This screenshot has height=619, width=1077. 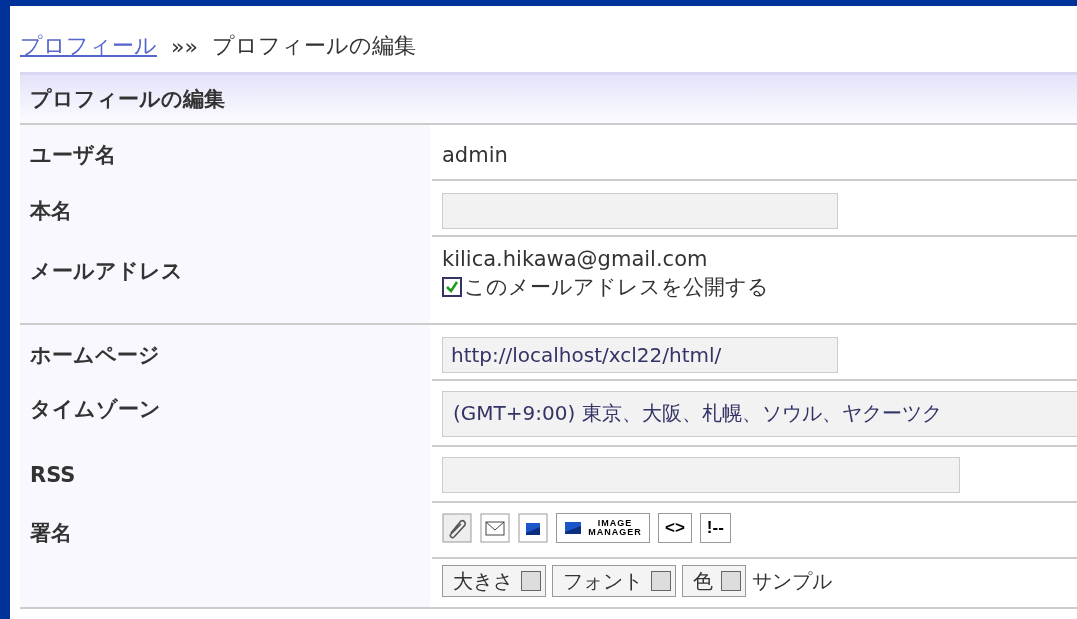 What do you see at coordinates (603, 528) in the screenshot?
I see `image-manager-button: IMAGE MANAGER` at bounding box center [603, 528].